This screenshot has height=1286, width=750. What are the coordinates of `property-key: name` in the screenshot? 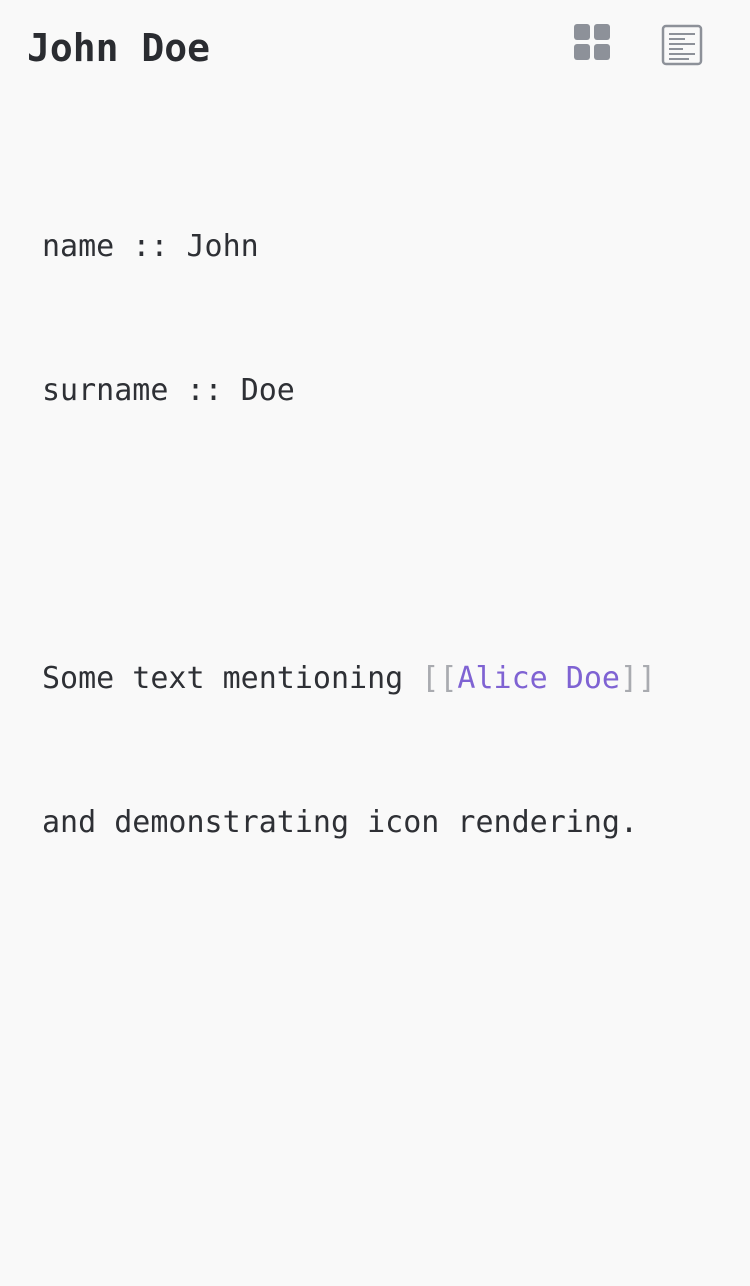 It's located at (78, 246).